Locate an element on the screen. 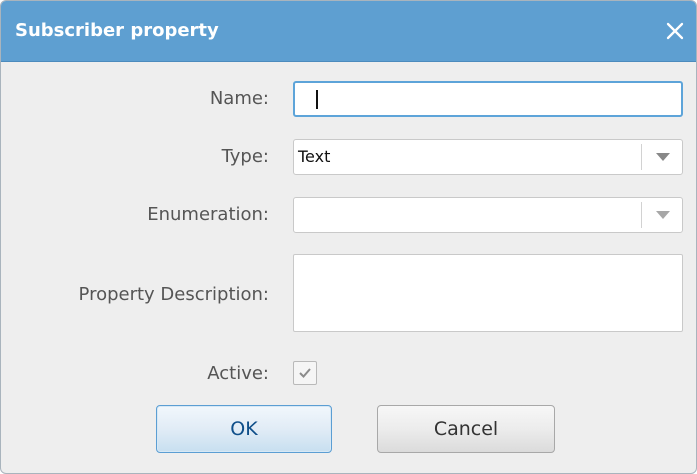 Image resolution: width=697 pixels, height=474 pixels. enumeration-select-divider is located at coordinates (641, 215).